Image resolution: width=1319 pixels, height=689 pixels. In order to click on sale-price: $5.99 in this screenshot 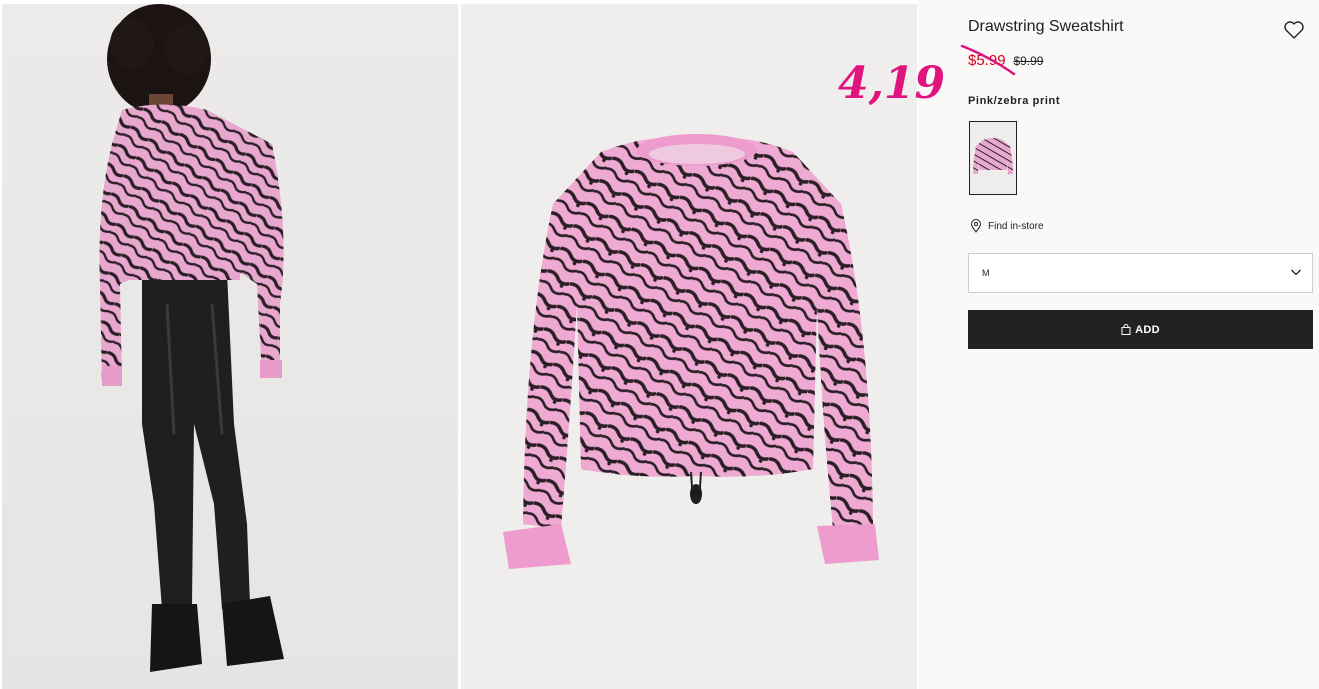, I will do `click(987, 60)`.